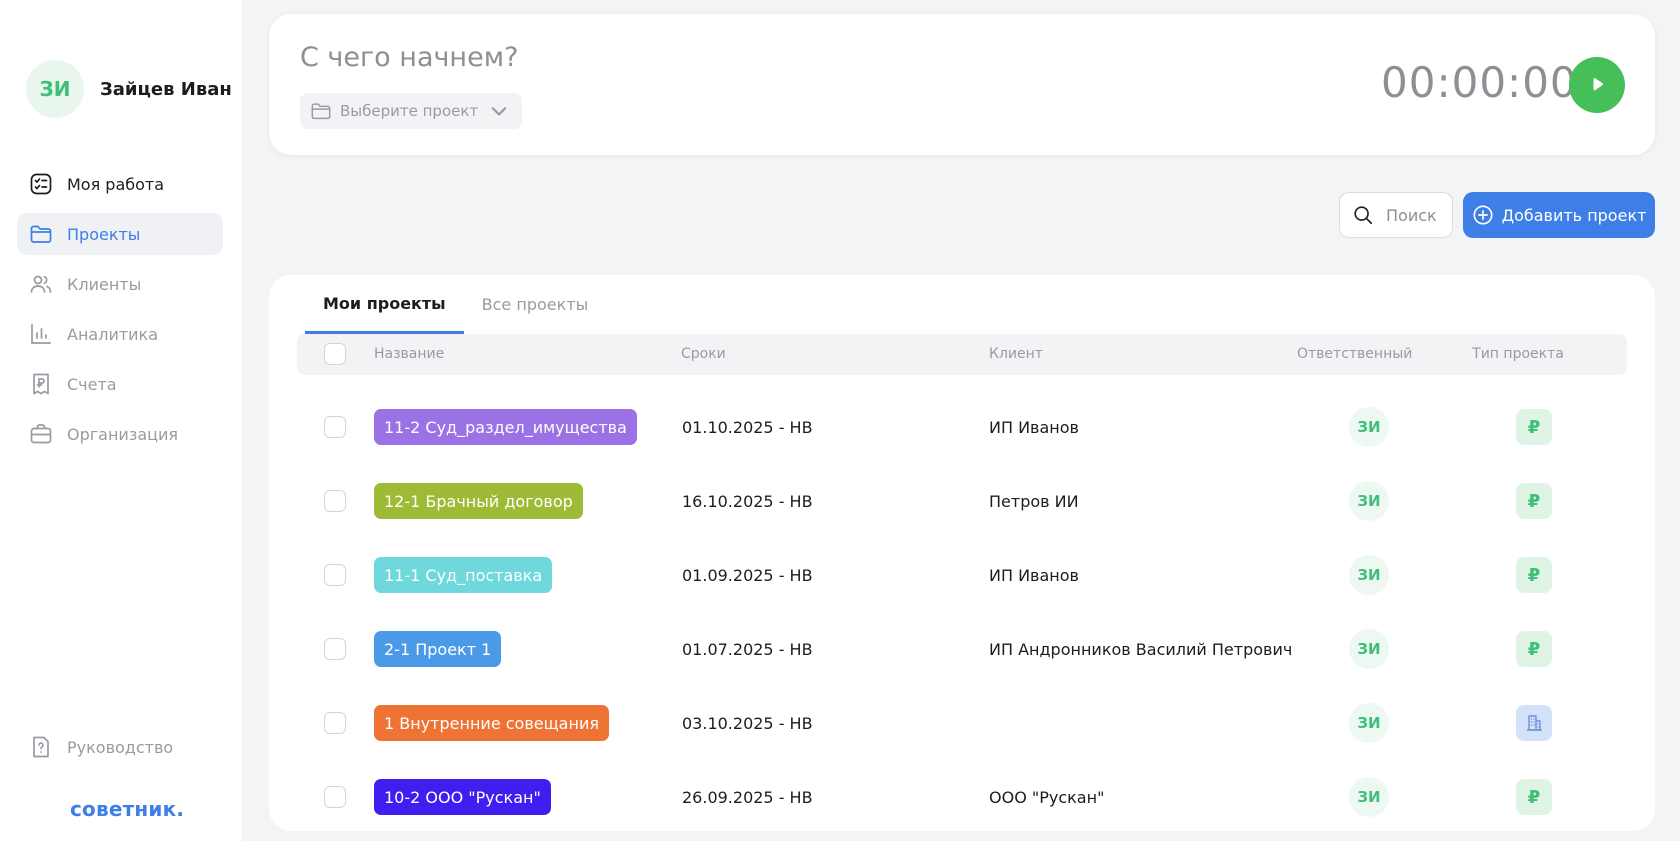 Image resolution: width=1680 pixels, height=841 pixels. Describe the element at coordinates (127, 809) in the screenshot. I see `brand-logo: советник.` at that location.